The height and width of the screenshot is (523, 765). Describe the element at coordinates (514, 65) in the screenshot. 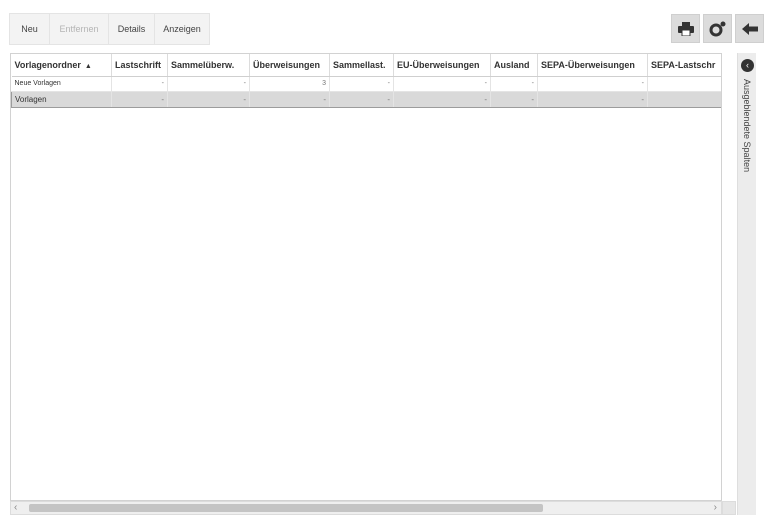

I see `column-header-ausland: Ausland` at that location.